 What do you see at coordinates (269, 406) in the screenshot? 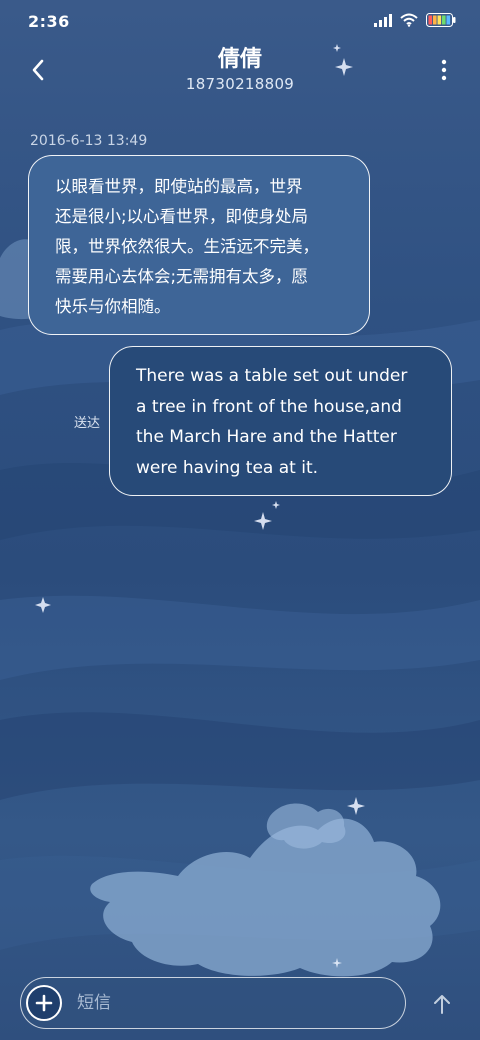
I see `message-line: a tree in front of the house,and` at bounding box center [269, 406].